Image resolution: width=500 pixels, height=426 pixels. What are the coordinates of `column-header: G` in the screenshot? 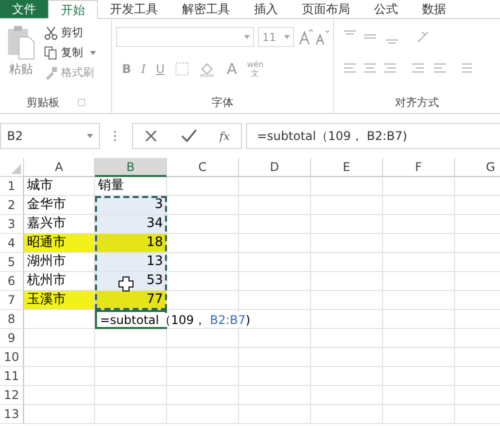 It's located at (477, 167).